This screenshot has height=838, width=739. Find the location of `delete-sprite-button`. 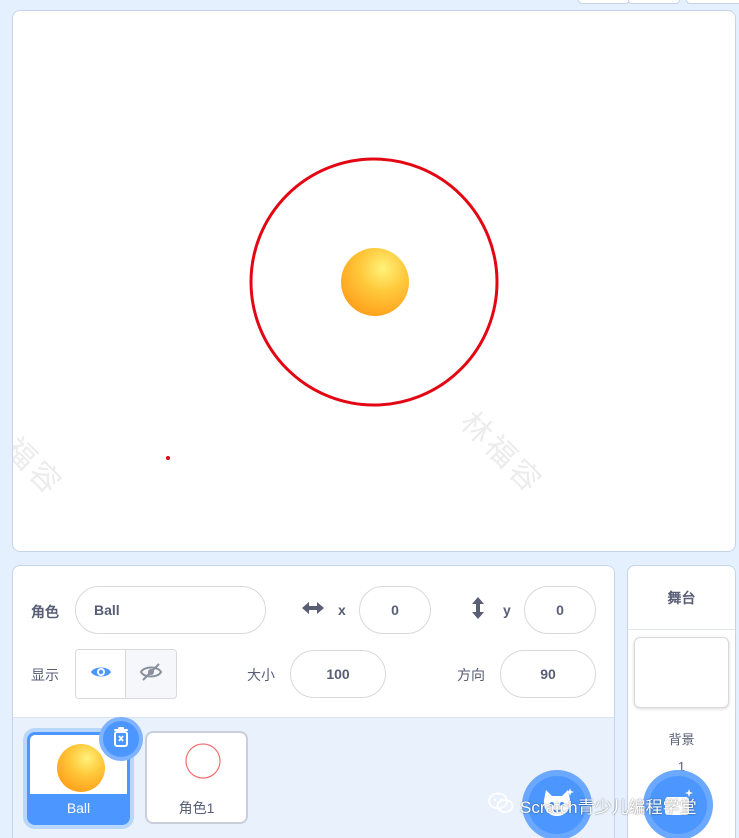

delete-sprite-button is located at coordinates (121, 739).